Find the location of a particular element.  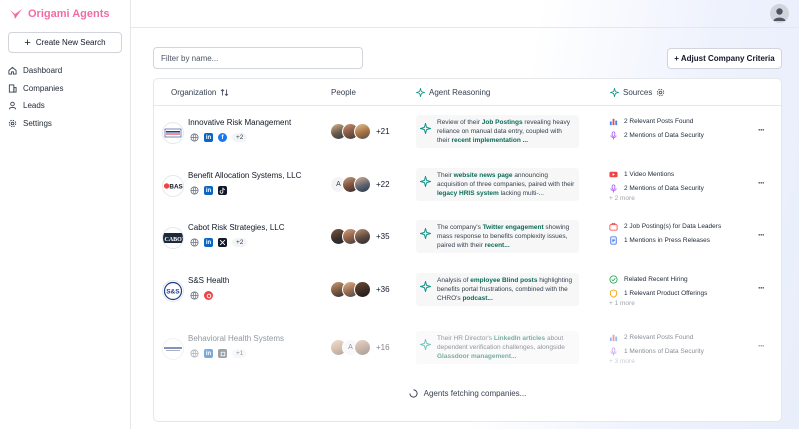

more-sources-link: + 3 more is located at coordinates (656, 363).